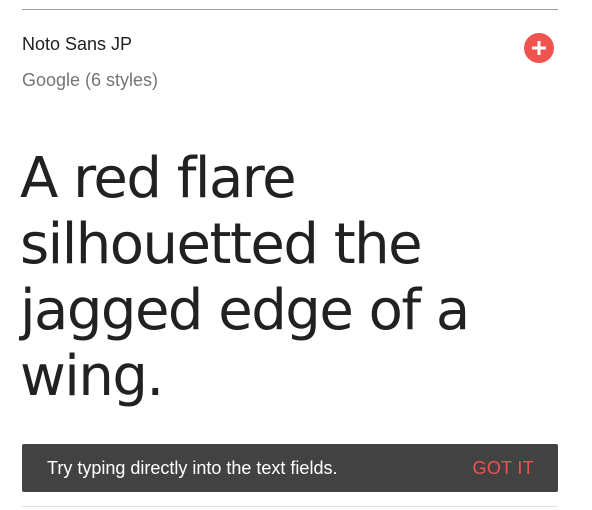 Image resolution: width=592 pixels, height=510 pixels. What do you see at coordinates (503, 468) in the screenshot?
I see `got-it-button: GOT IT` at bounding box center [503, 468].